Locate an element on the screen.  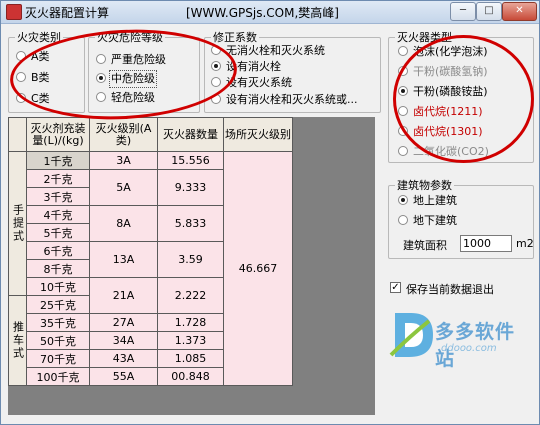
danger-level-legend: 火灾危险等级 is located at coordinates (130, 37).